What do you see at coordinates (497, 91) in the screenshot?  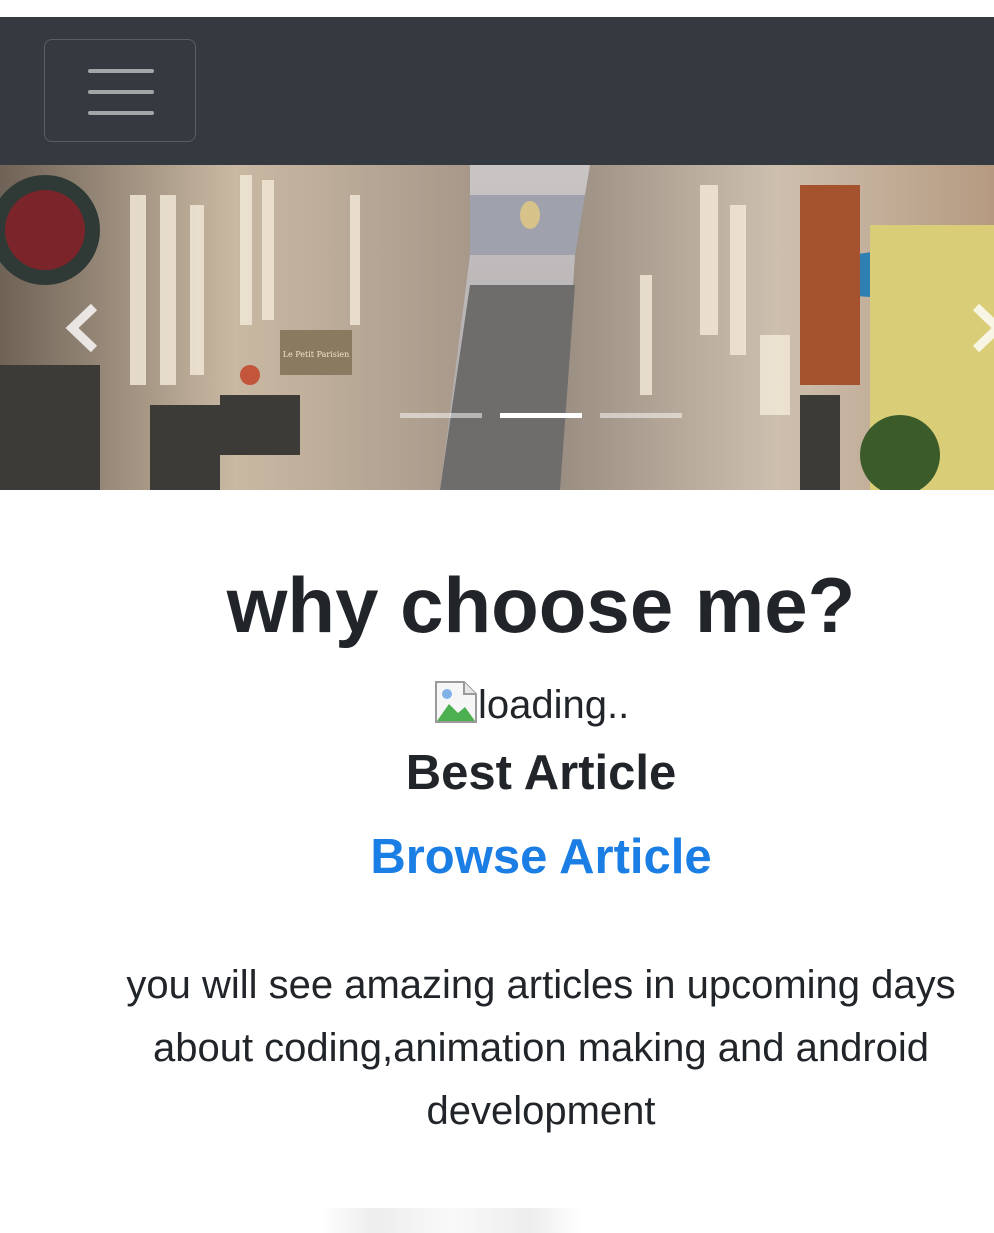 I see `navbar` at bounding box center [497, 91].